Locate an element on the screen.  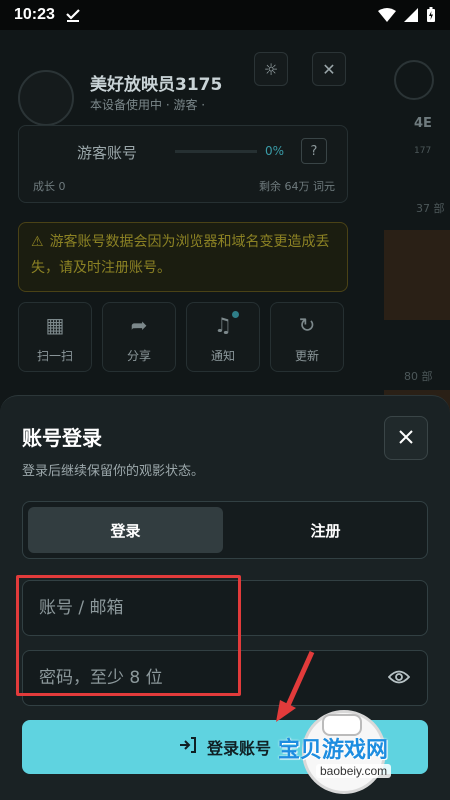
status-bar: 10:23 is located at coordinates (225, 15).